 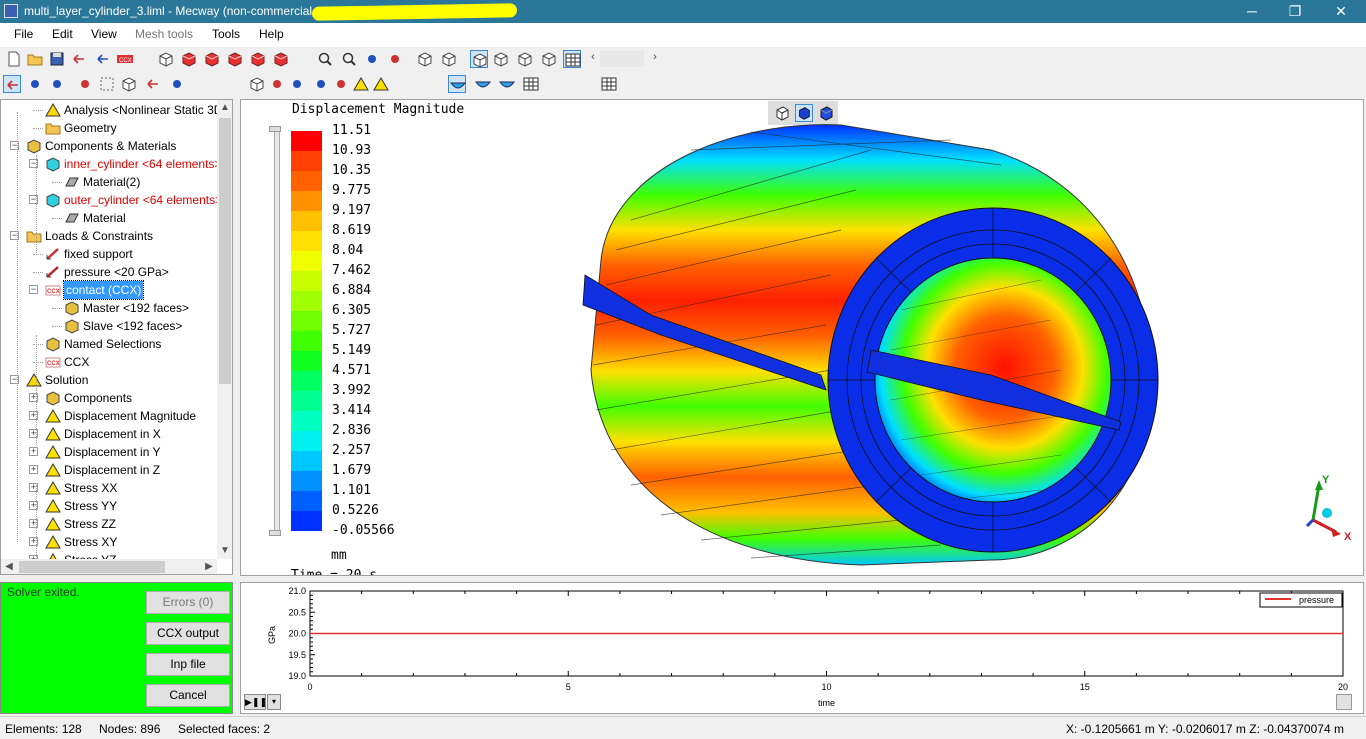 I want to click on undo-icon, so click(x=79, y=59).